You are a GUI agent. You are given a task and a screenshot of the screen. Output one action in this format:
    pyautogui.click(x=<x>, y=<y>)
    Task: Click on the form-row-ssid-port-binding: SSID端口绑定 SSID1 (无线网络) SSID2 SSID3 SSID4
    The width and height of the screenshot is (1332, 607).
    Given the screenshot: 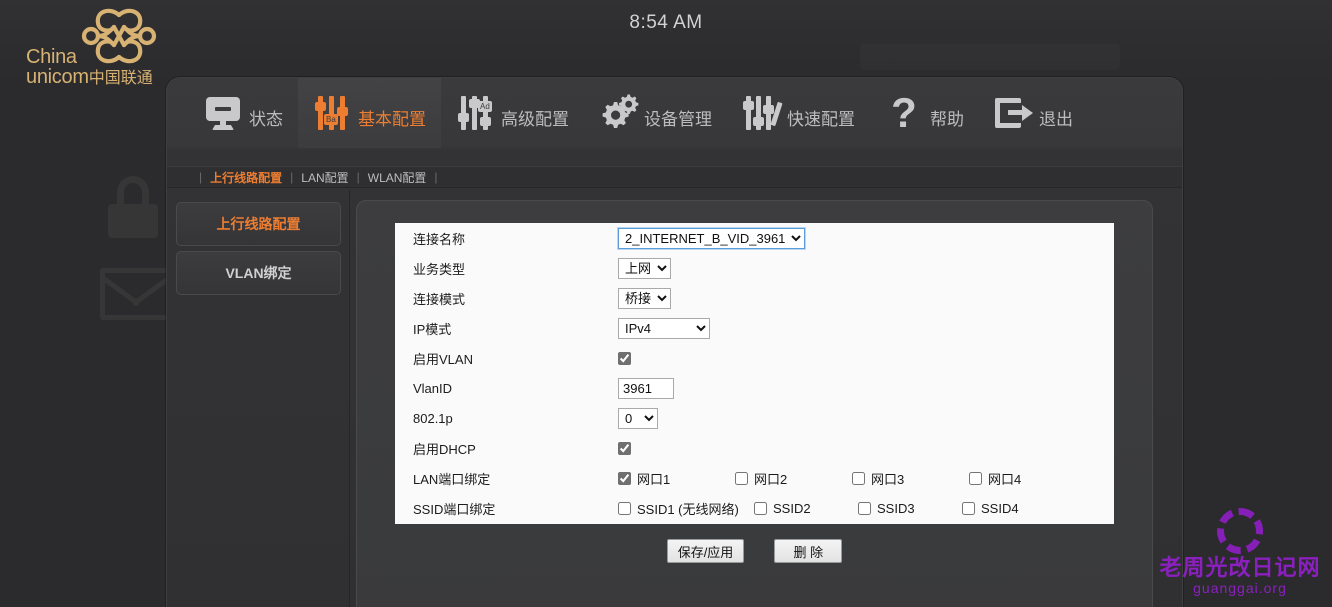 What is the action you would take?
    pyautogui.click(x=754, y=508)
    